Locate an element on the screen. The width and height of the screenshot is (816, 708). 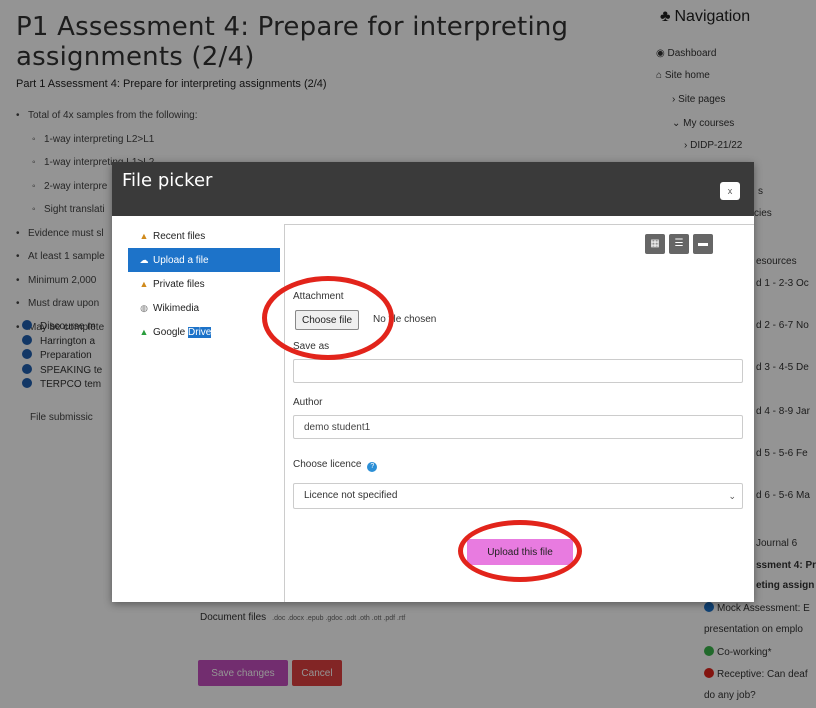
chevron-down-icon: ⌄ is located at coordinates (732, 496).